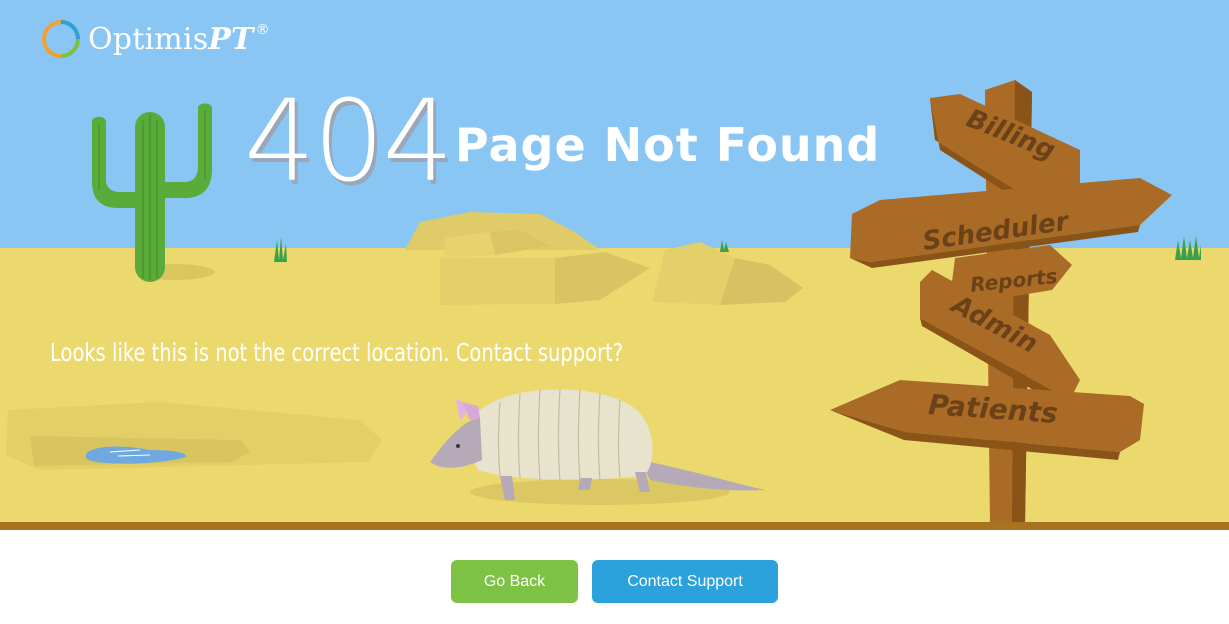  I want to click on brand-logo: OptimisPT ®, so click(155, 39).